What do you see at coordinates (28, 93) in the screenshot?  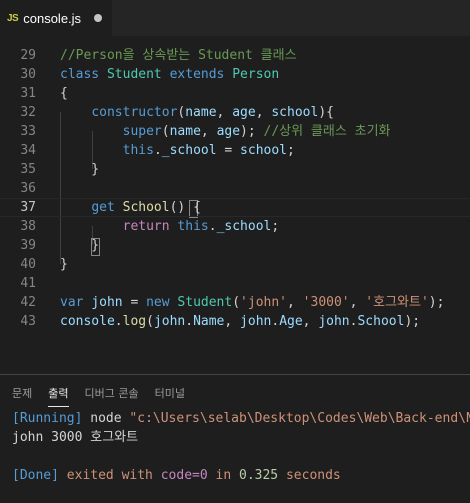 I see `line-number: 31` at bounding box center [28, 93].